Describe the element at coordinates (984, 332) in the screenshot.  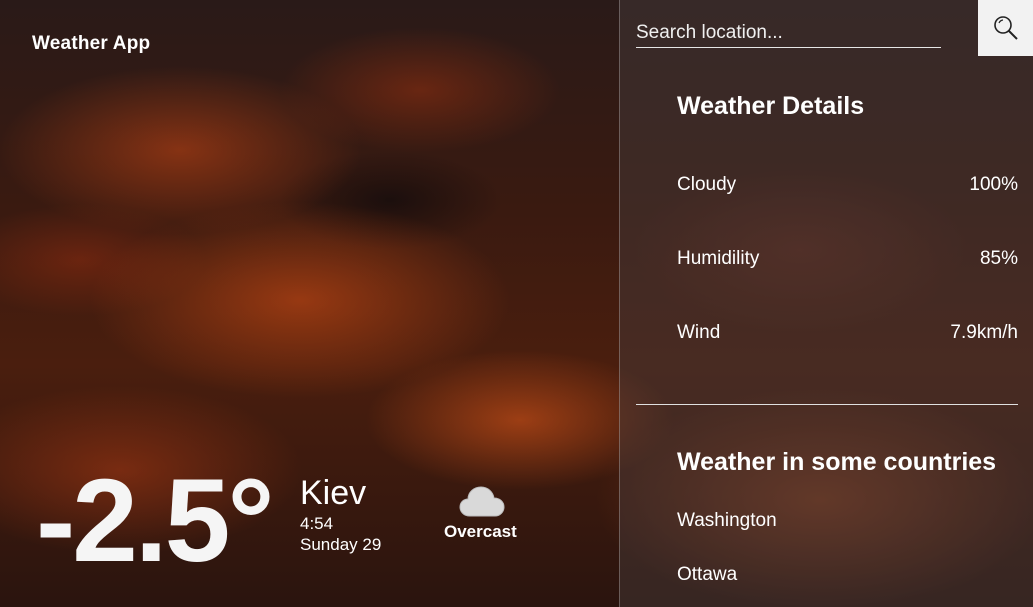
I see `detail-value: 7.9km/h` at that location.